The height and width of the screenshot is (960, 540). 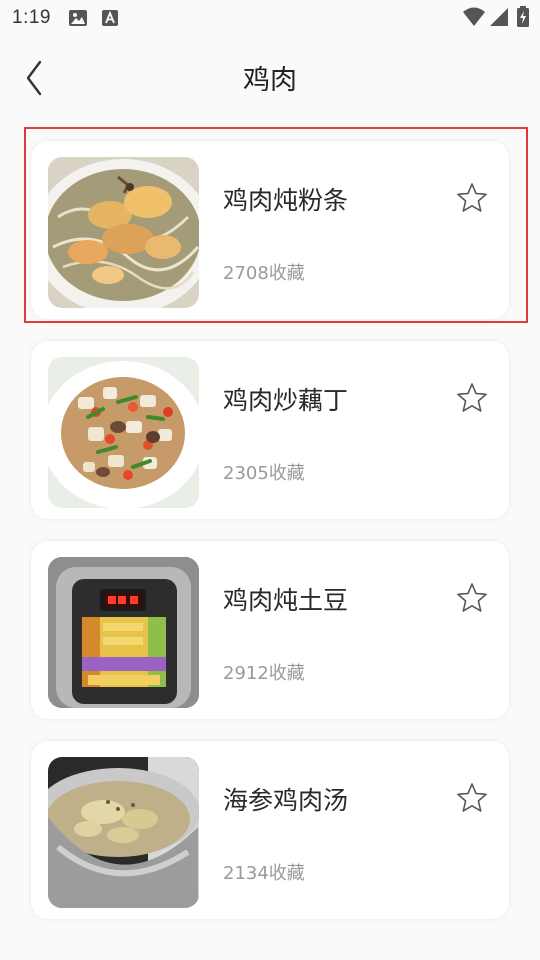 I want to click on wifi-icon, so click(x=474, y=19).